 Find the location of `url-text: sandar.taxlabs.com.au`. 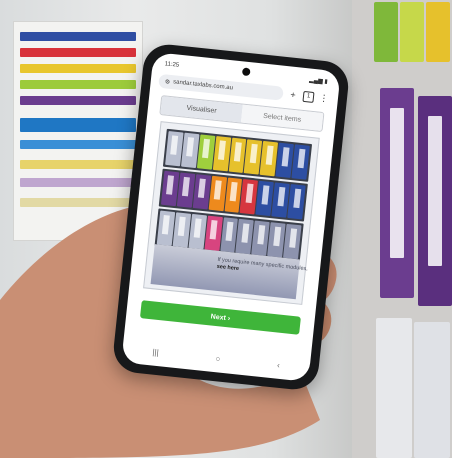

url-text: sandar.taxlabs.com.au is located at coordinates (203, 85).